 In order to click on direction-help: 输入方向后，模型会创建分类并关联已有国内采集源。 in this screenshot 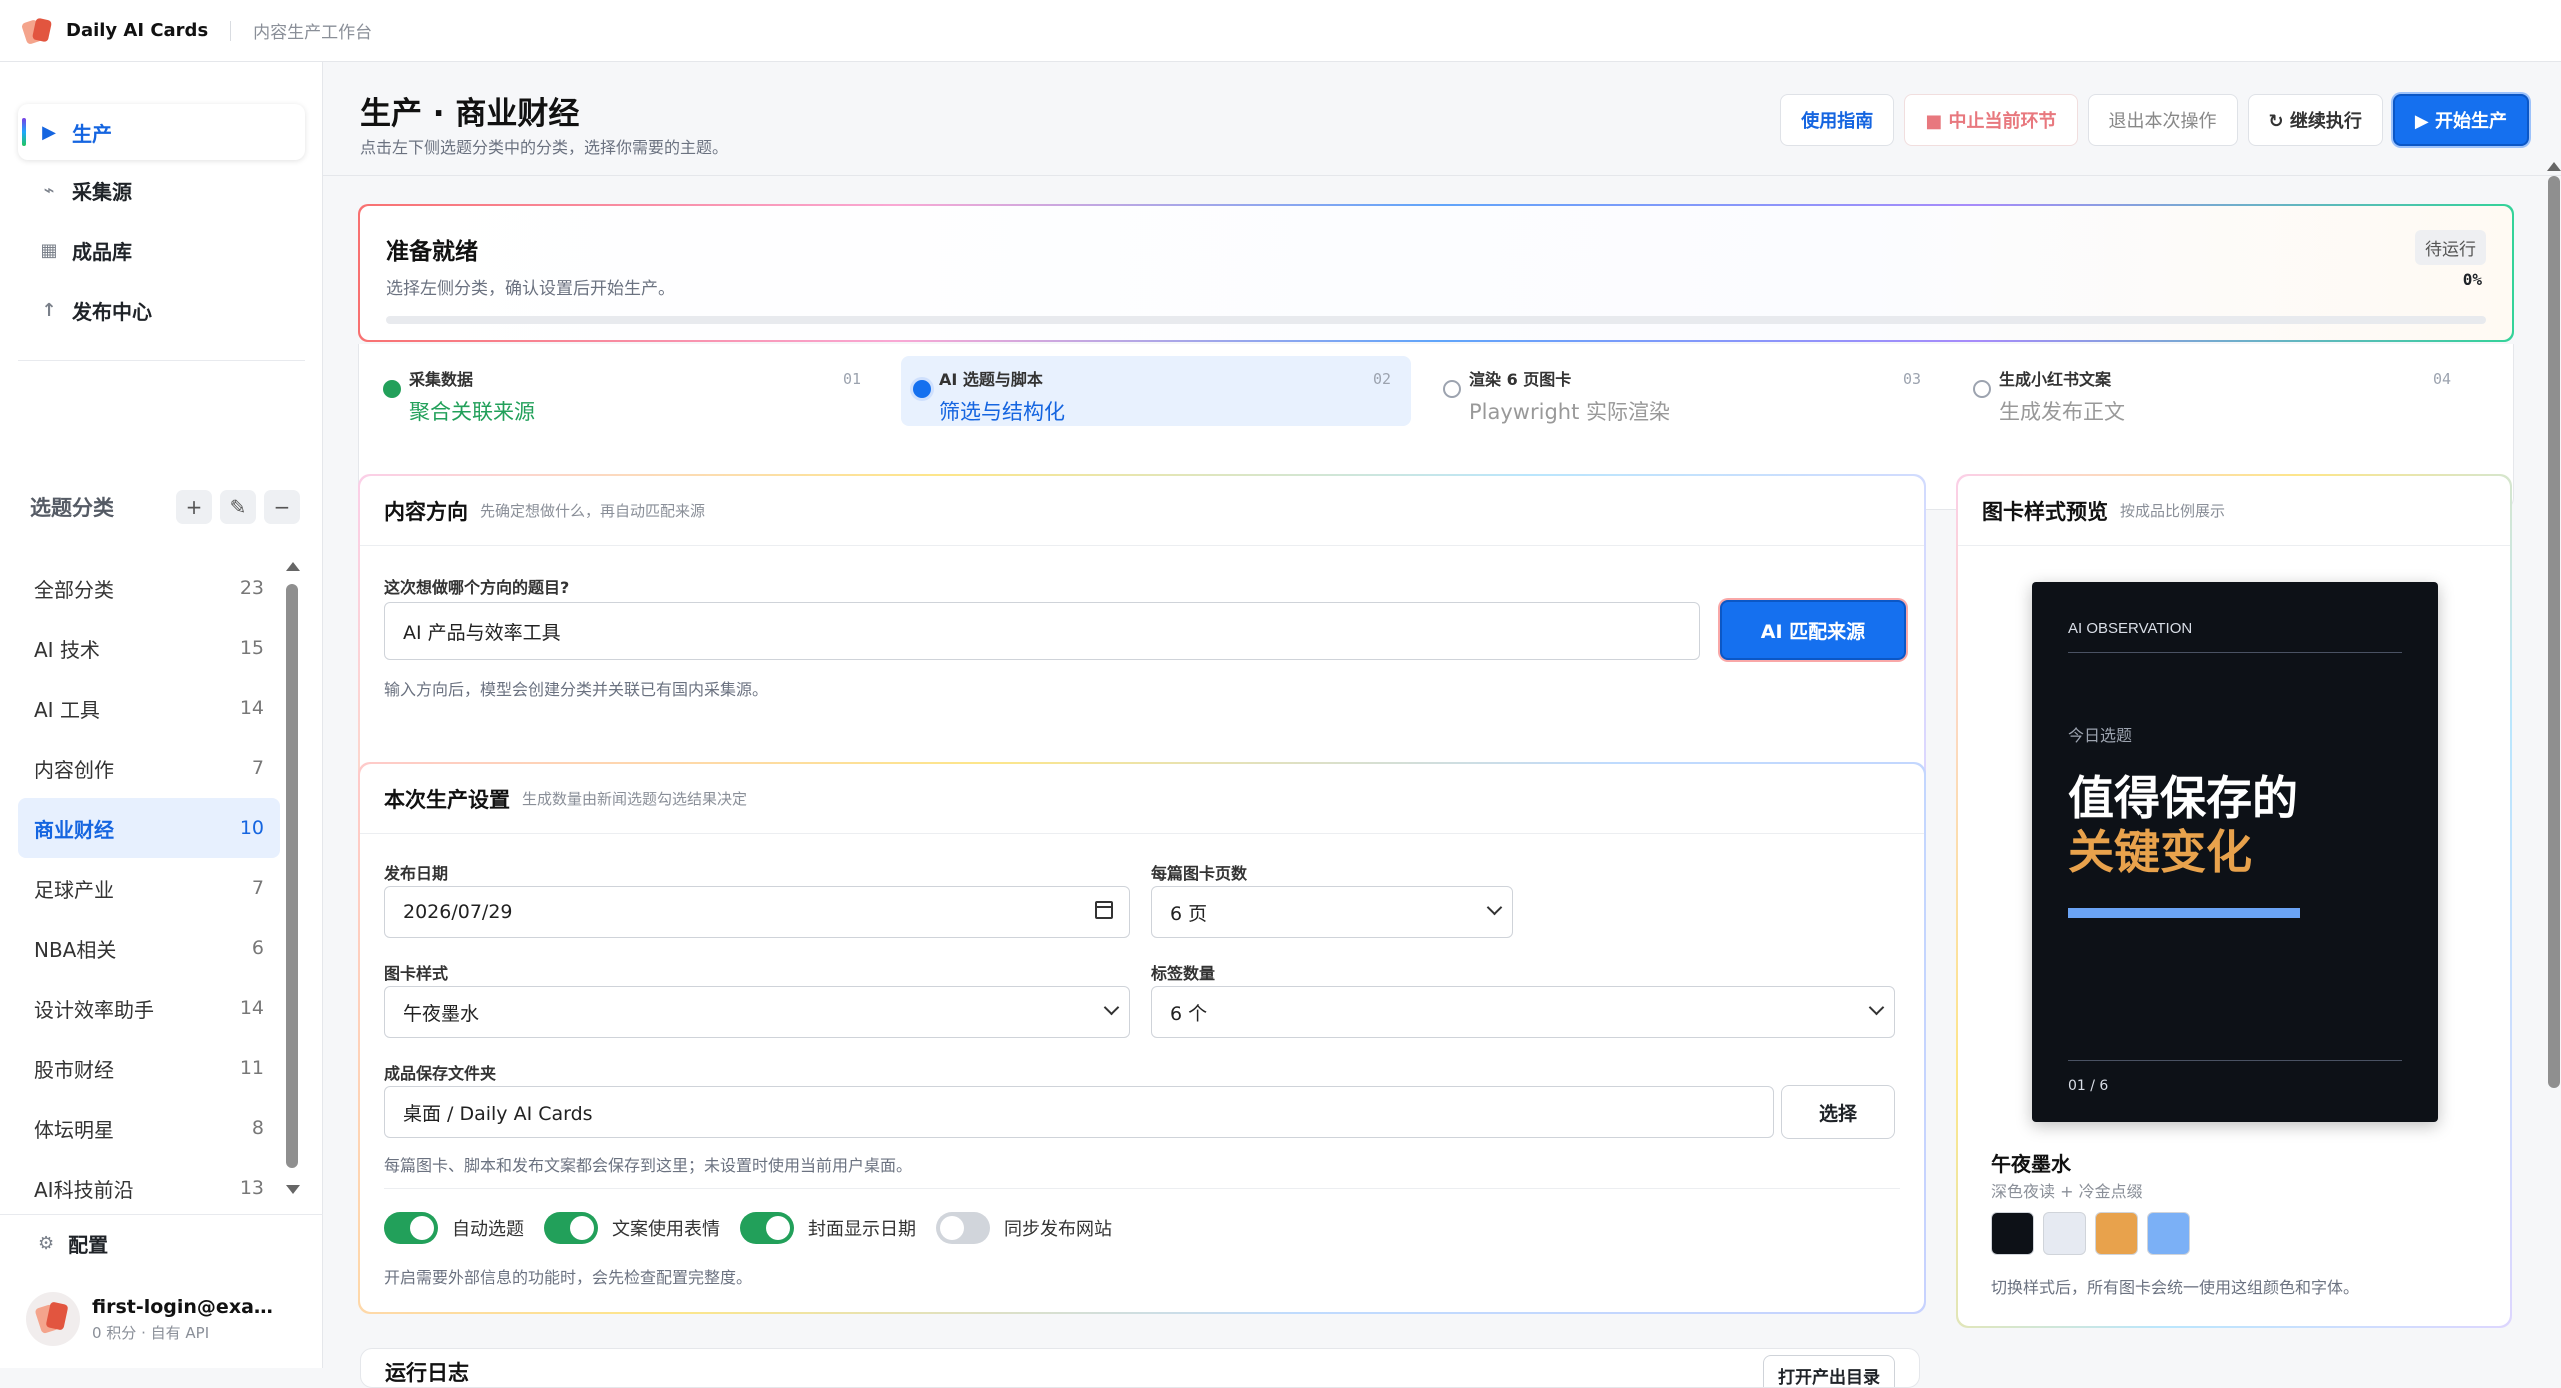, I will do `click(576, 689)`.